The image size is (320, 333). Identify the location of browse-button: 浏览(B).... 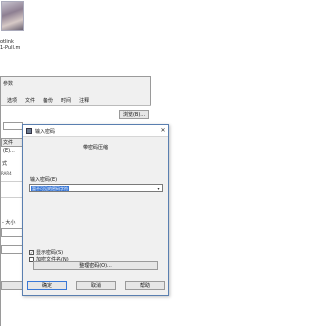
(134, 114).